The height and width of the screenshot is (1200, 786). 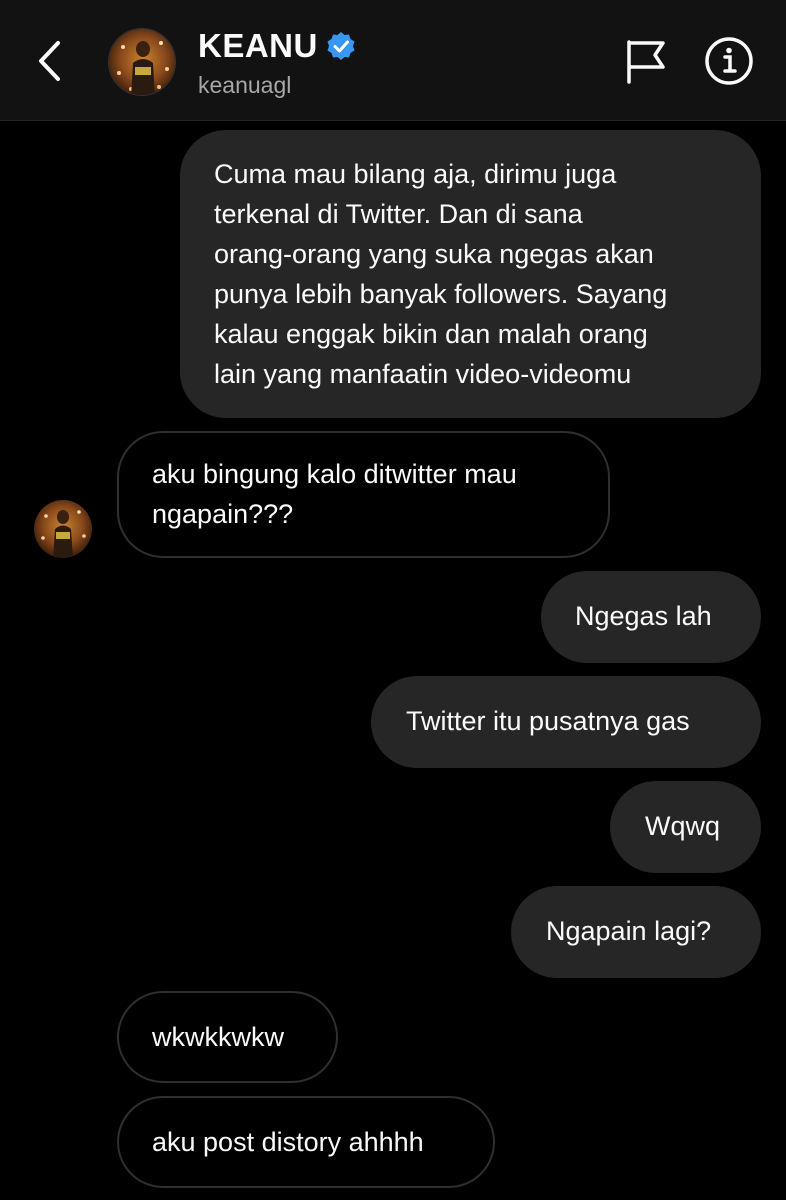 What do you see at coordinates (685, 827) in the screenshot?
I see `message-bubble-sent: Wqwq` at bounding box center [685, 827].